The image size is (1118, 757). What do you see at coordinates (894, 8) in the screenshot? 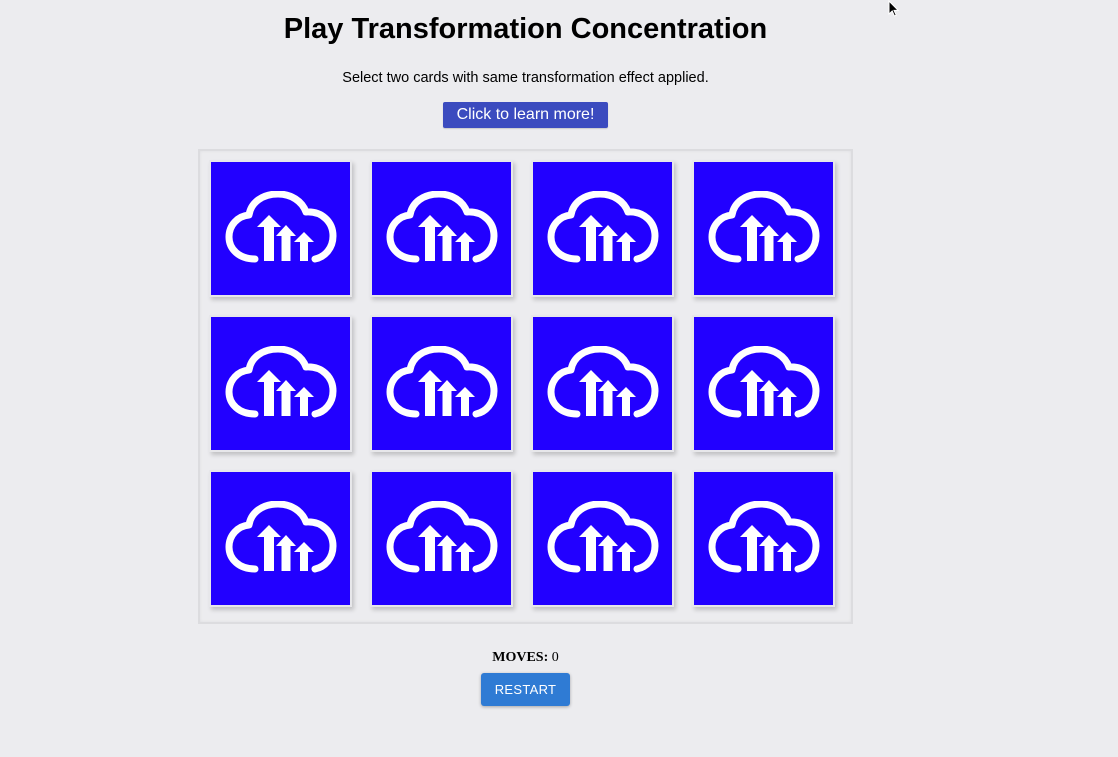
I see `mouse-cursor-icon` at bounding box center [894, 8].